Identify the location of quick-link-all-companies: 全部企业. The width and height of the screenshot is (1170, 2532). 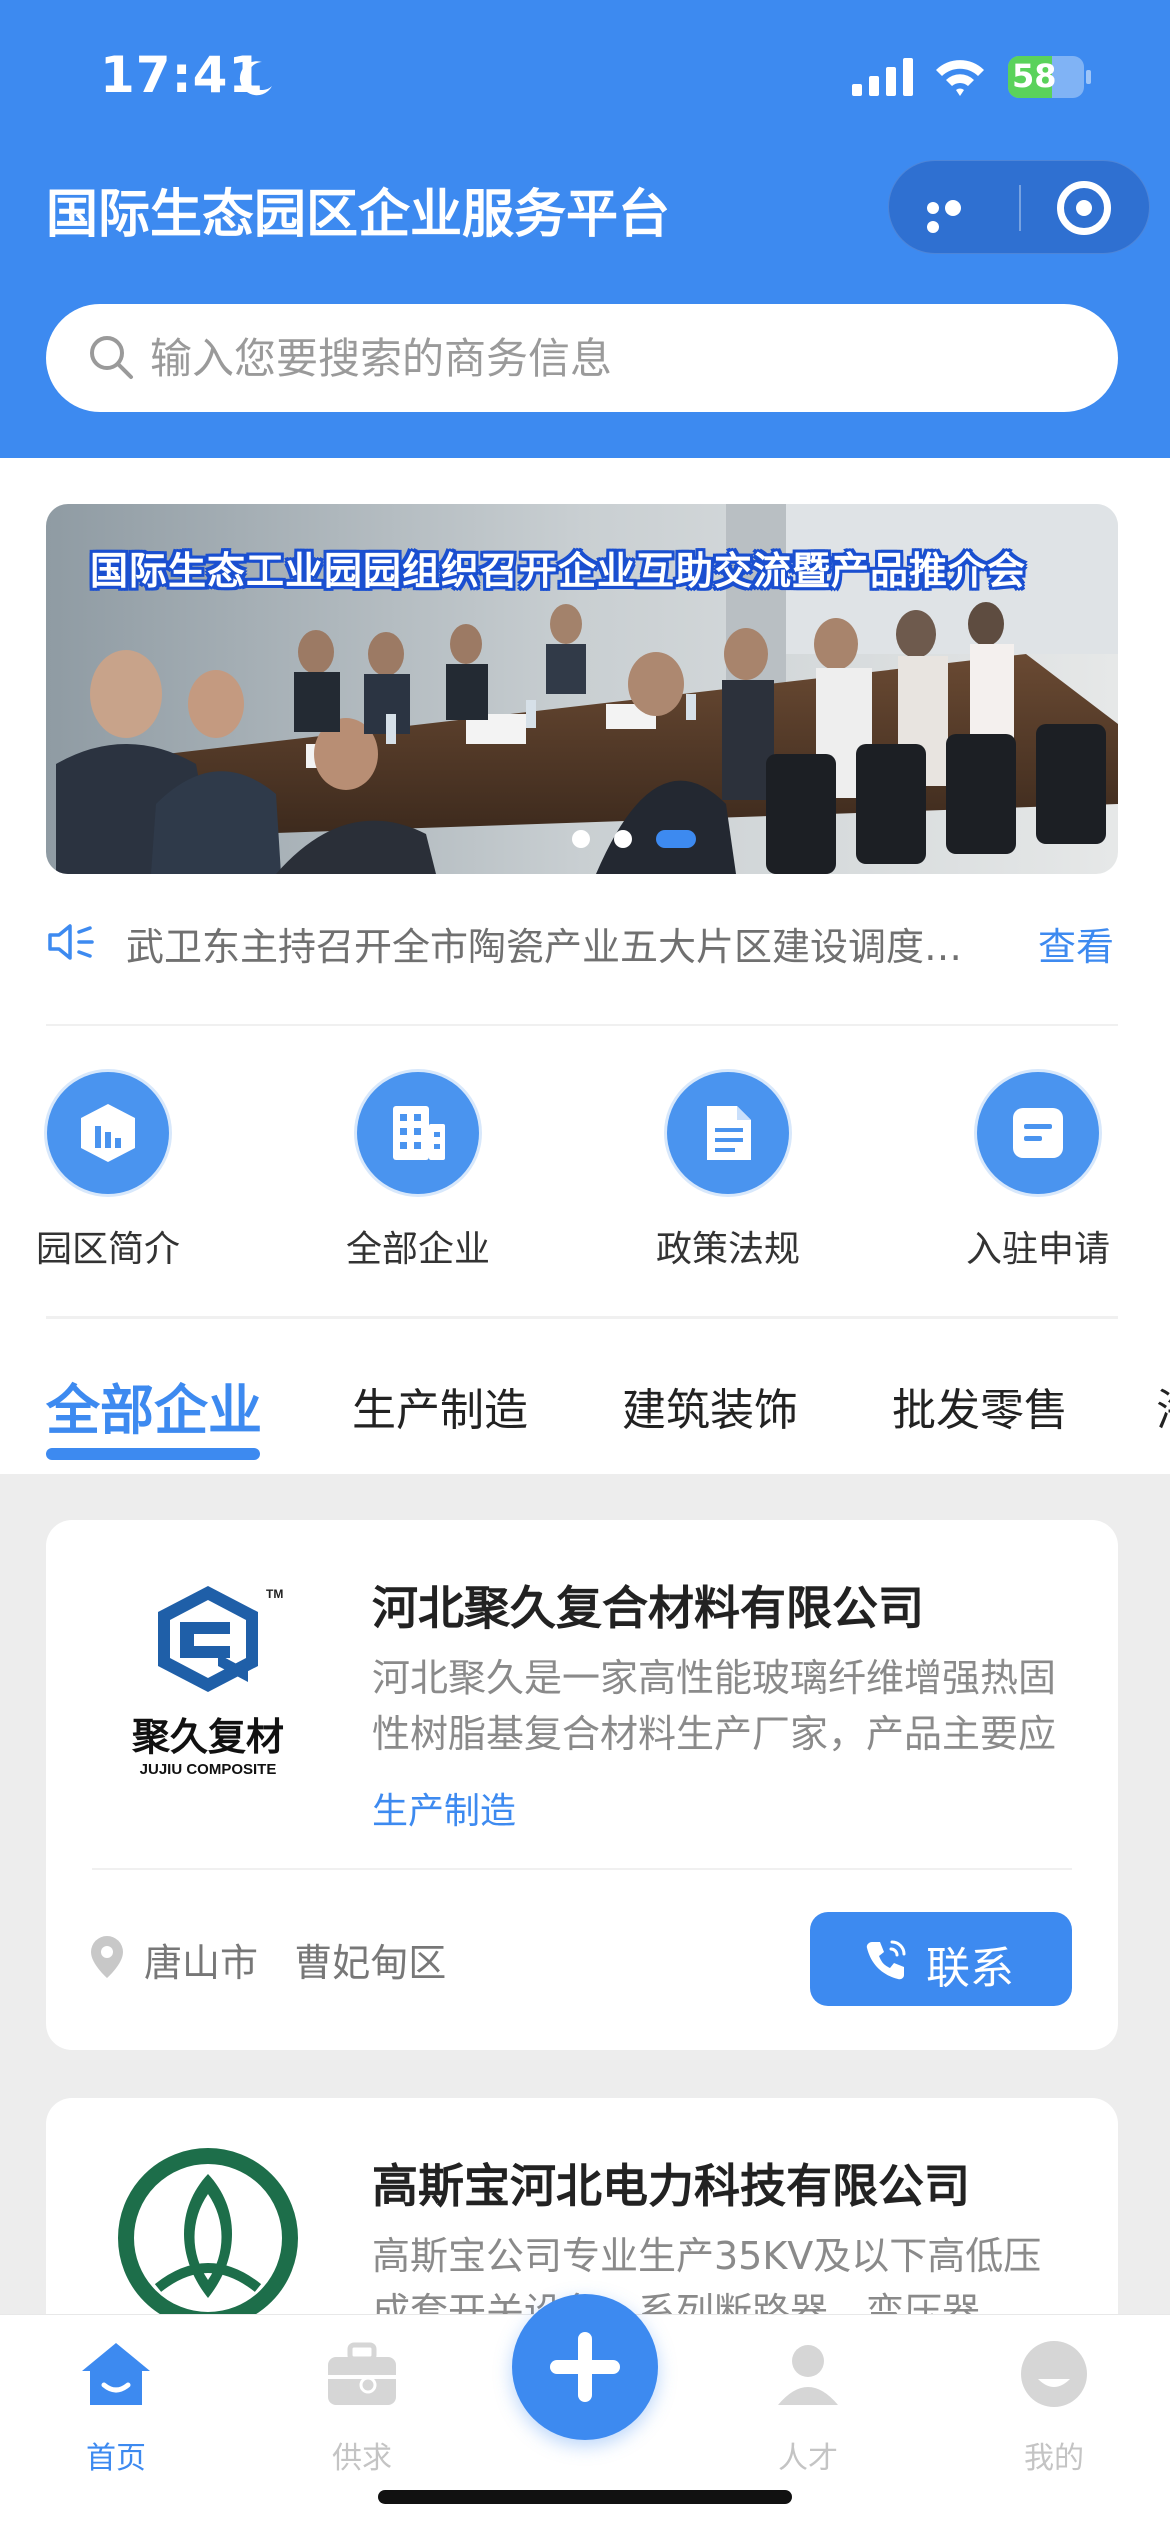
(418, 1172).